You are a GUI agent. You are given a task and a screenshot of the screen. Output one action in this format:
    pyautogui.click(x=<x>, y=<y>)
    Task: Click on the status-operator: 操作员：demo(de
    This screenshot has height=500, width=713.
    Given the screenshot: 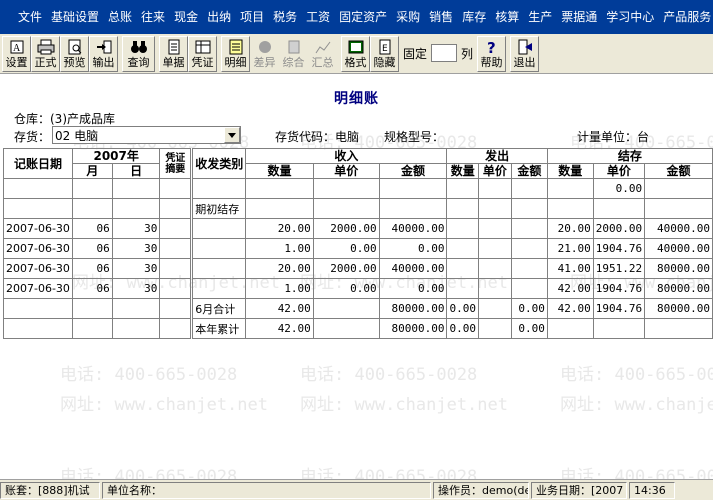 What is the action you would take?
    pyautogui.click(x=481, y=490)
    